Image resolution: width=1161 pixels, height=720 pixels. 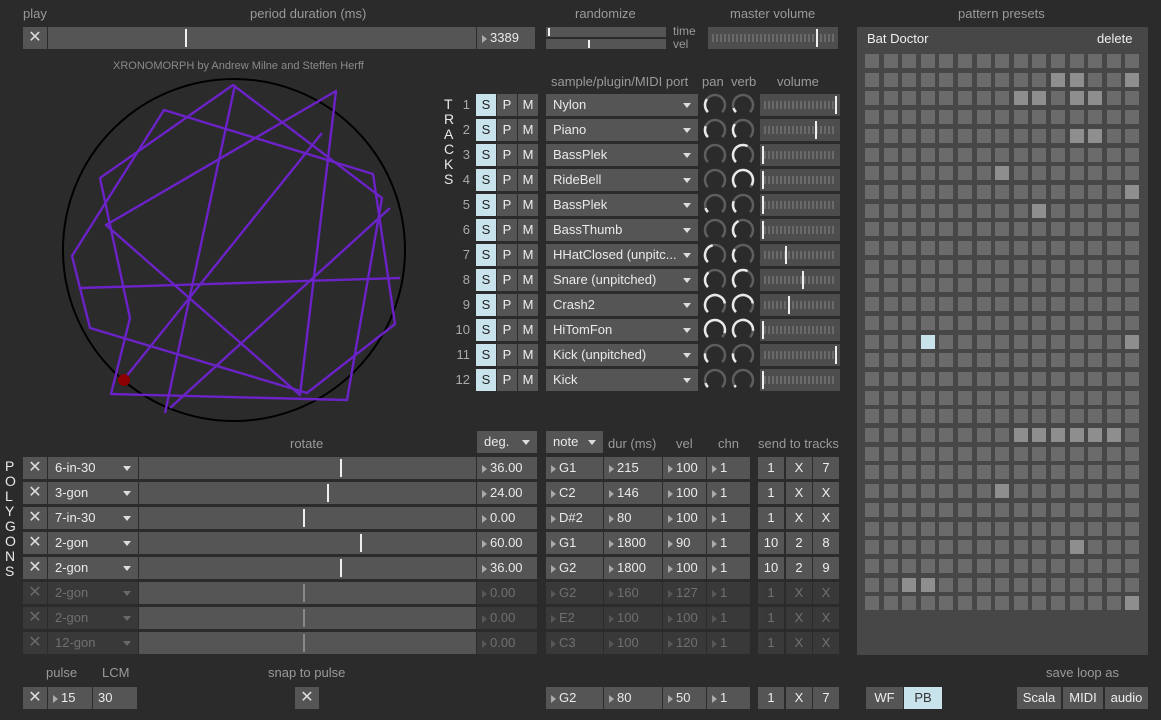 What do you see at coordinates (507, 468) in the screenshot?
I see `polygon-degrees: 36.00` at bounding box center [507, 468].